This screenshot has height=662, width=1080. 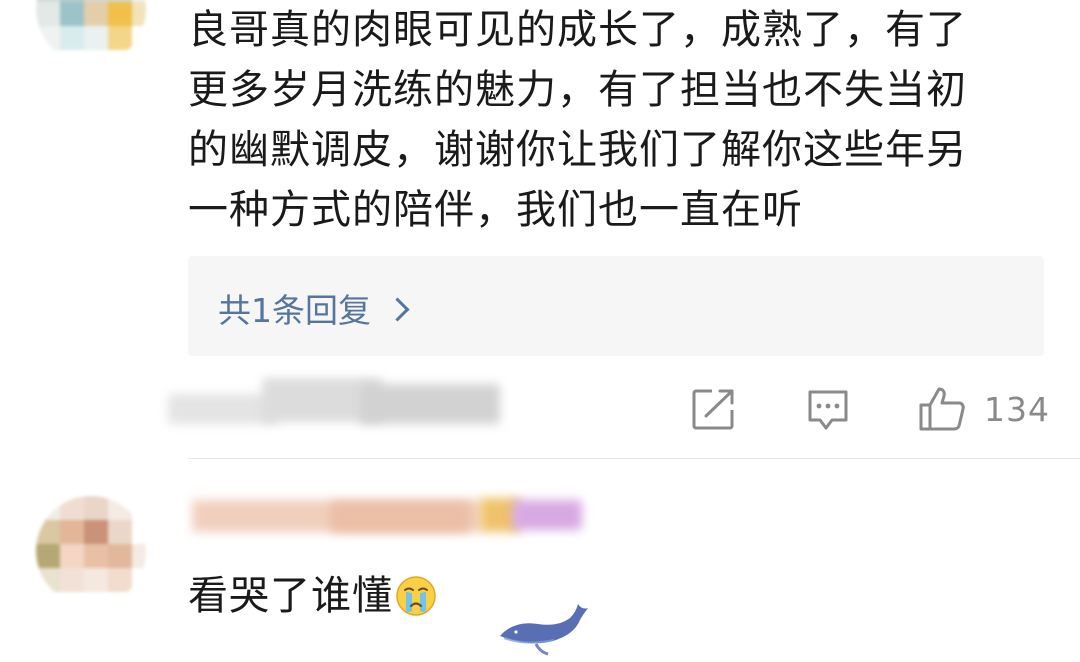 I want to click on comment-line: 良哥真的肉眼可见的成长了，成熟了，有了, so click(x=577, y=30).